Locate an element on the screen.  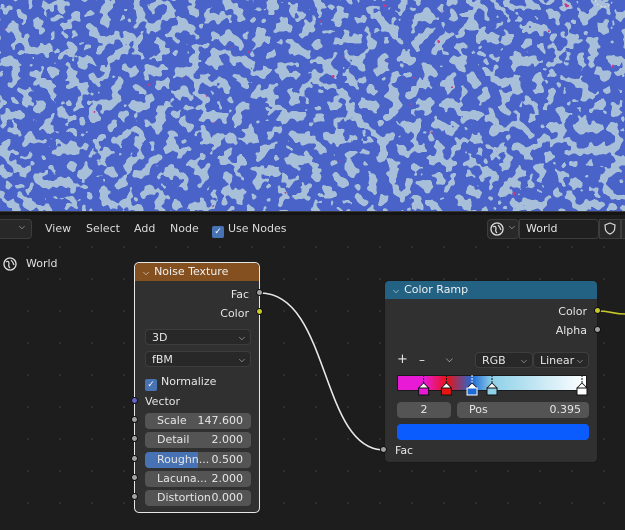
output-alpha-label: Alpha is located at coordinates (571, 330).